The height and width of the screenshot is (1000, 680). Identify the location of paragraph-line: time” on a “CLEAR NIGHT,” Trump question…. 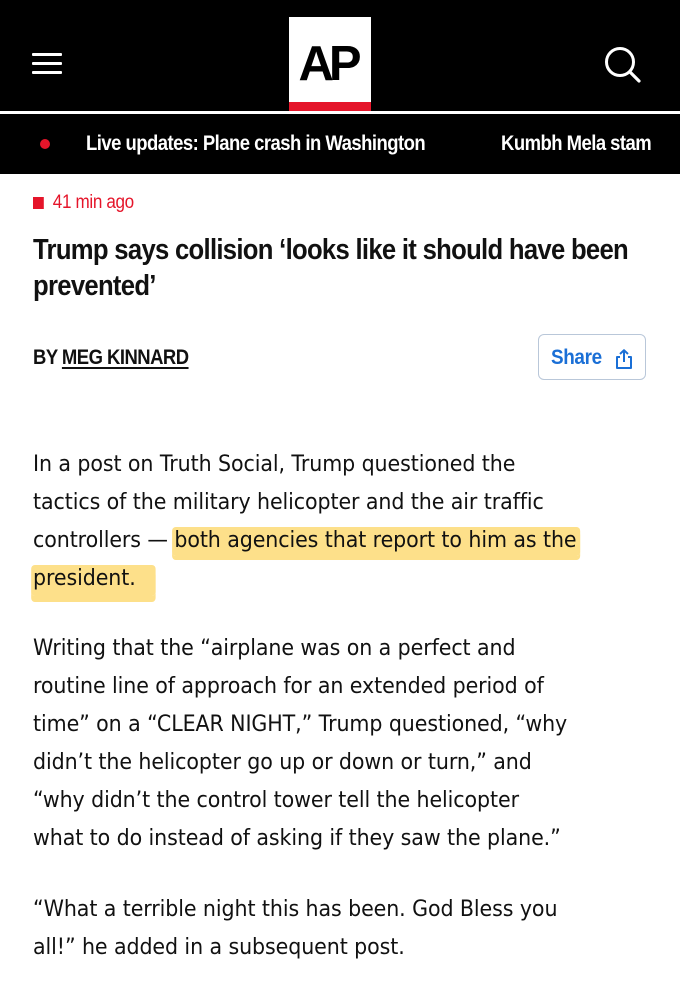
(300, 724).